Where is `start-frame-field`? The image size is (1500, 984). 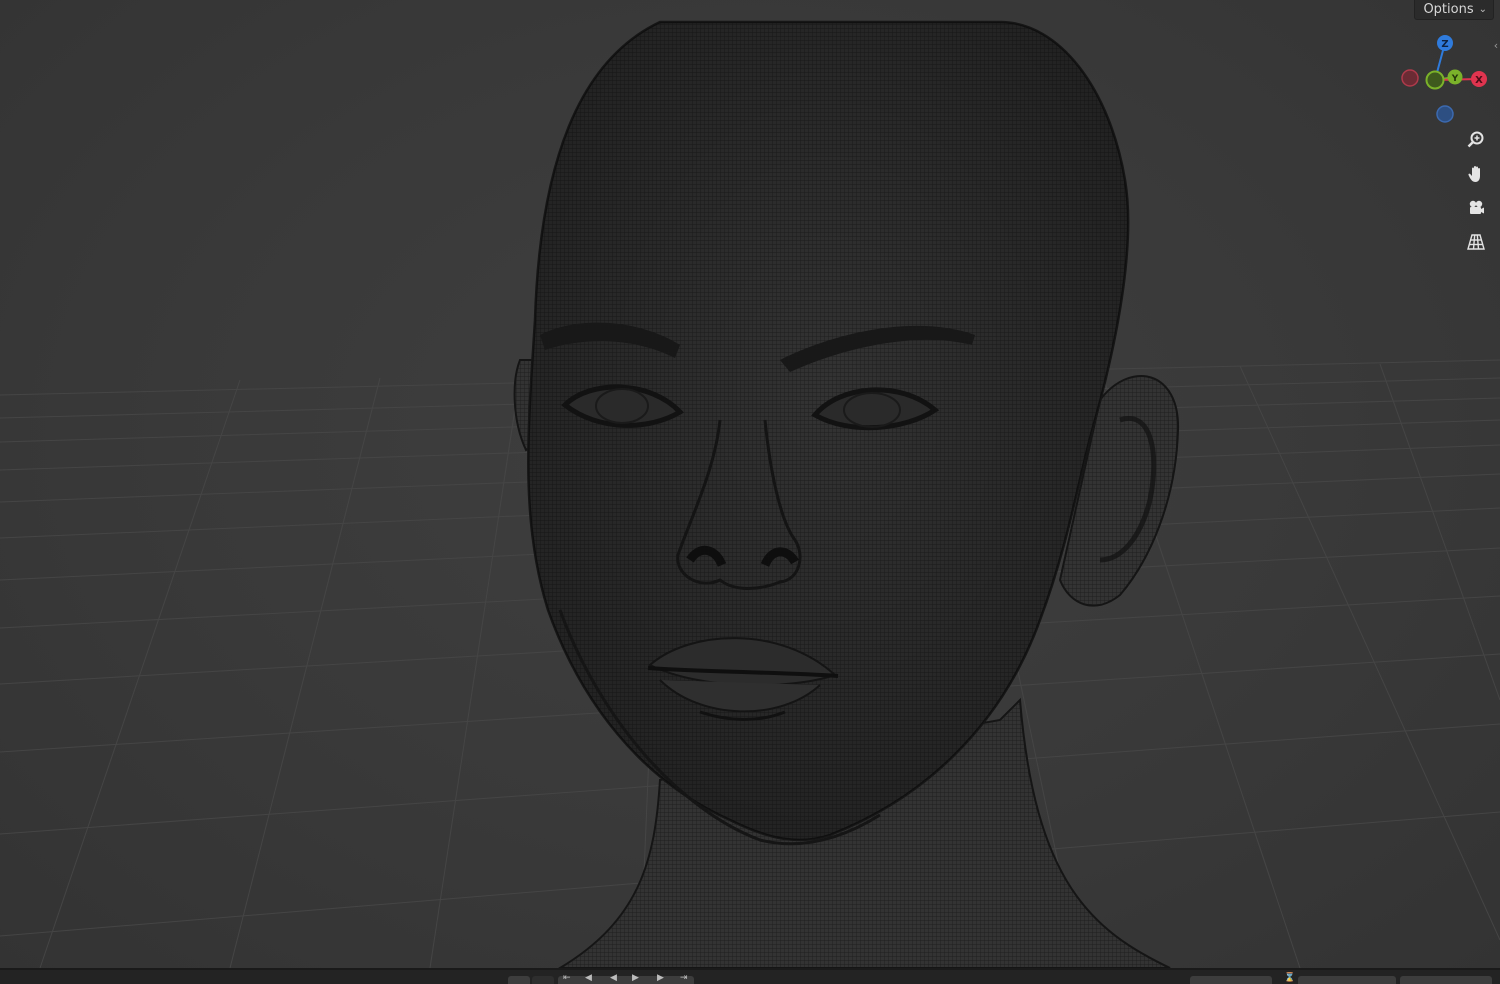
start-frame-field is located at coordinates (1347, 980).